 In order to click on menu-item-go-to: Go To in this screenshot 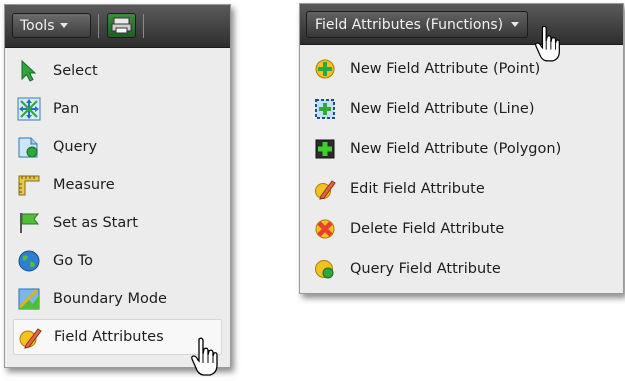, I will do `click(117, 261)`.